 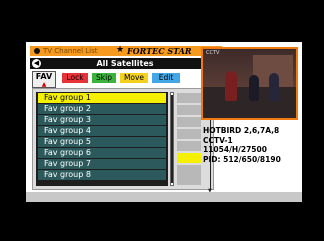 I want to click on list-scrollbar, so click(x=172, y=139).